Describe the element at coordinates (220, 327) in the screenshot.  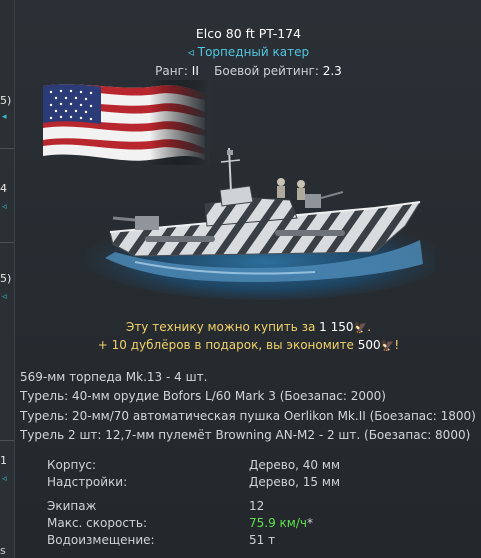
I see `offer-line1-text: Эту технику можно купить за` at that location.